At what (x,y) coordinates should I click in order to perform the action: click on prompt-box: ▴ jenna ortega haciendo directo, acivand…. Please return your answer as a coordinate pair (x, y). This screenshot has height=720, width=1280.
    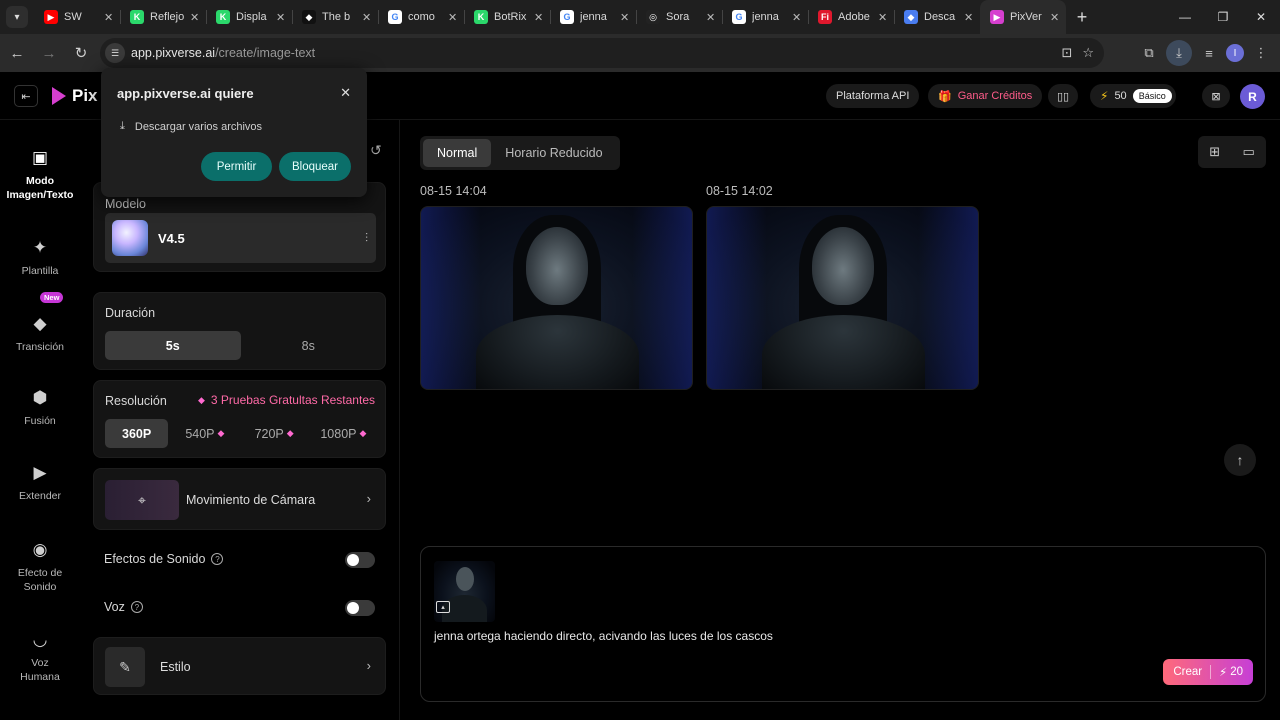
    Looking at the image, I should click on (843, 624).